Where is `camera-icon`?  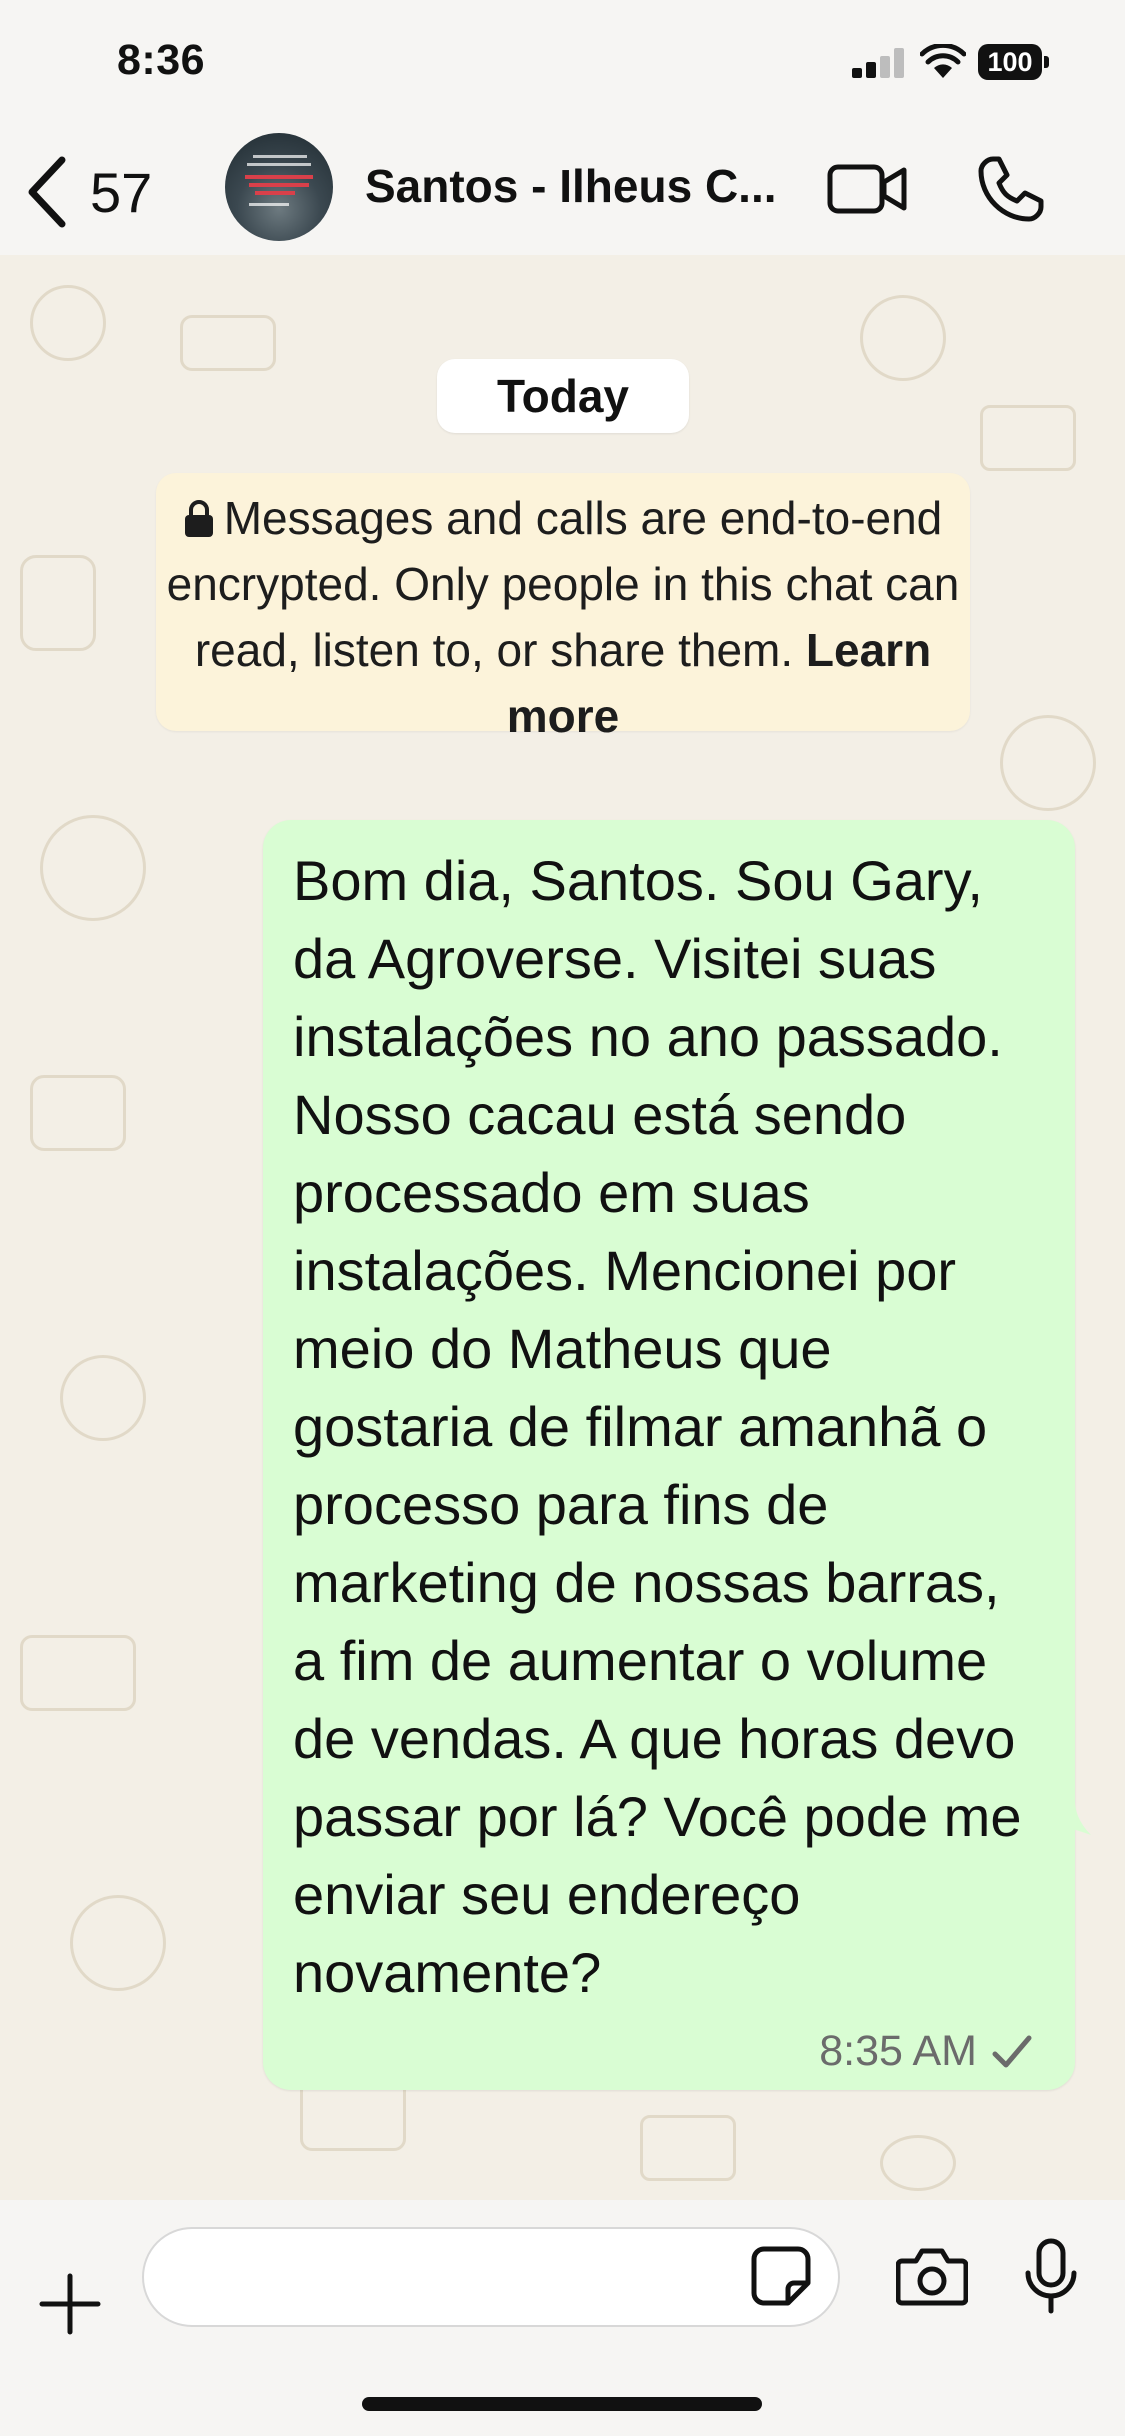
camera-icon is located at coordinates (932, 2275).